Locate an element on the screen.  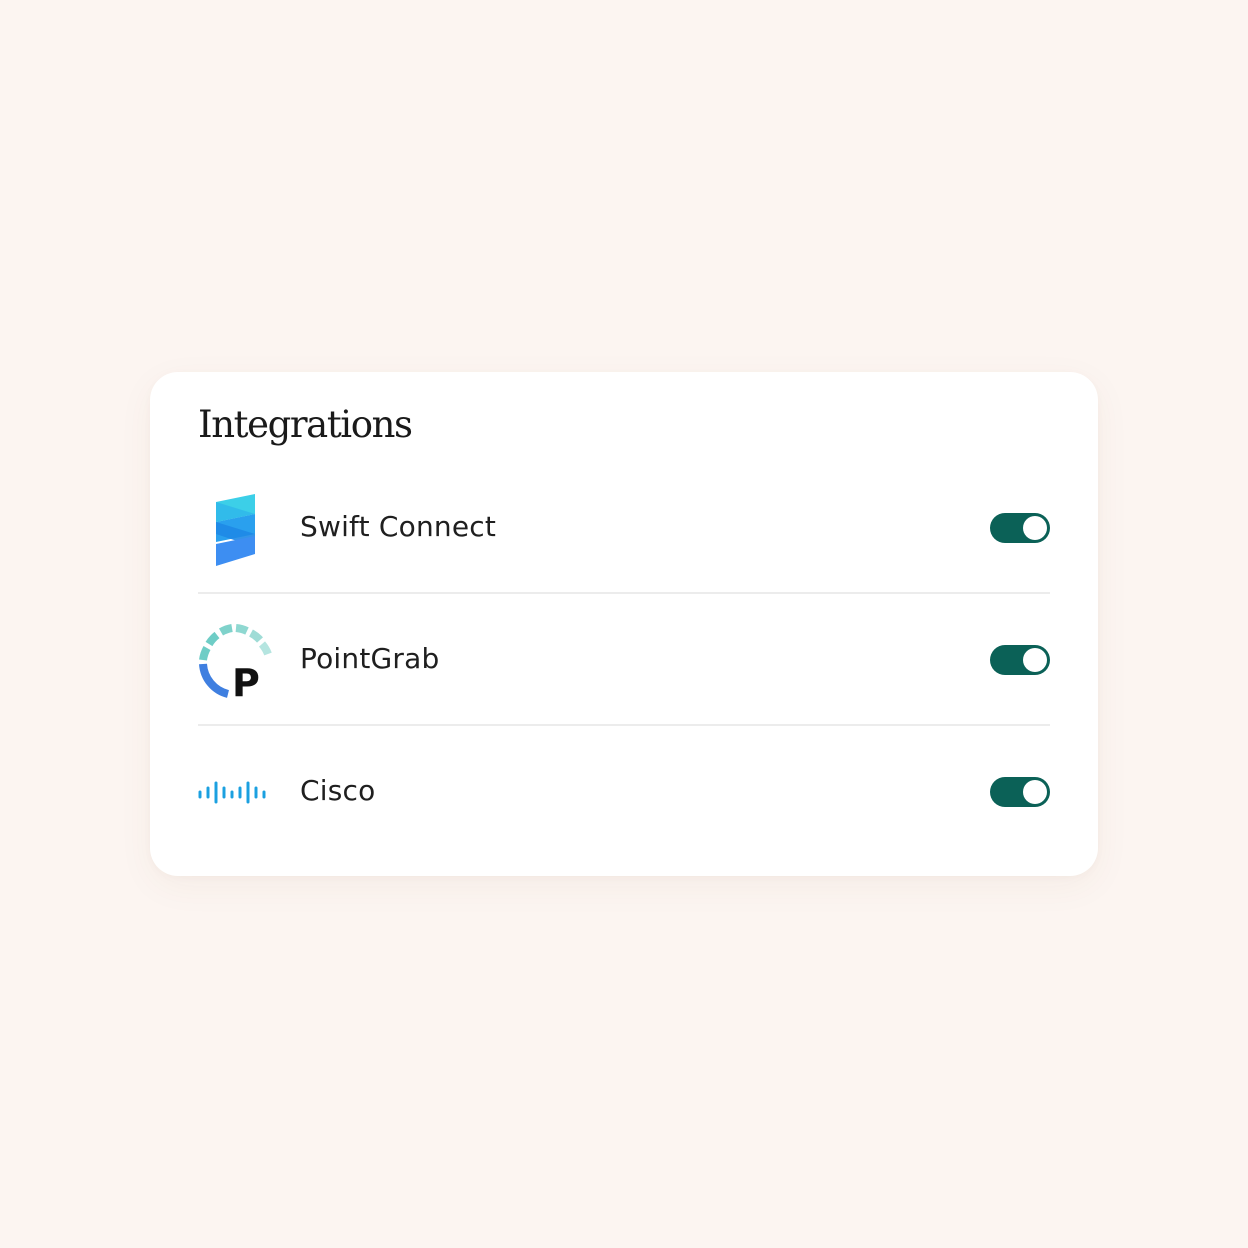
swift-connect-logo is located at coordinates (236, 530).